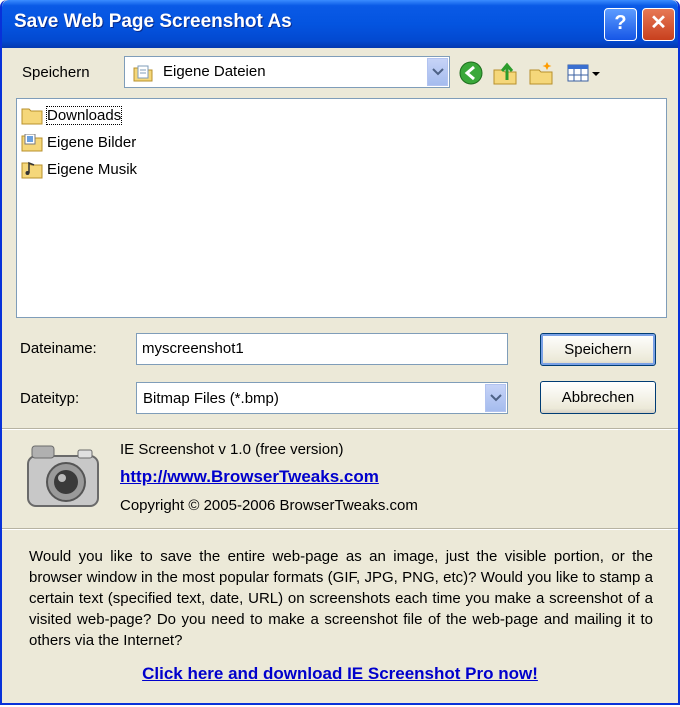 This screenshot has width=680, height=707. What do you see at coordinates (32, 170) in the screenshot?
I see `music-folder-icon` at bounding box center [32, 170].